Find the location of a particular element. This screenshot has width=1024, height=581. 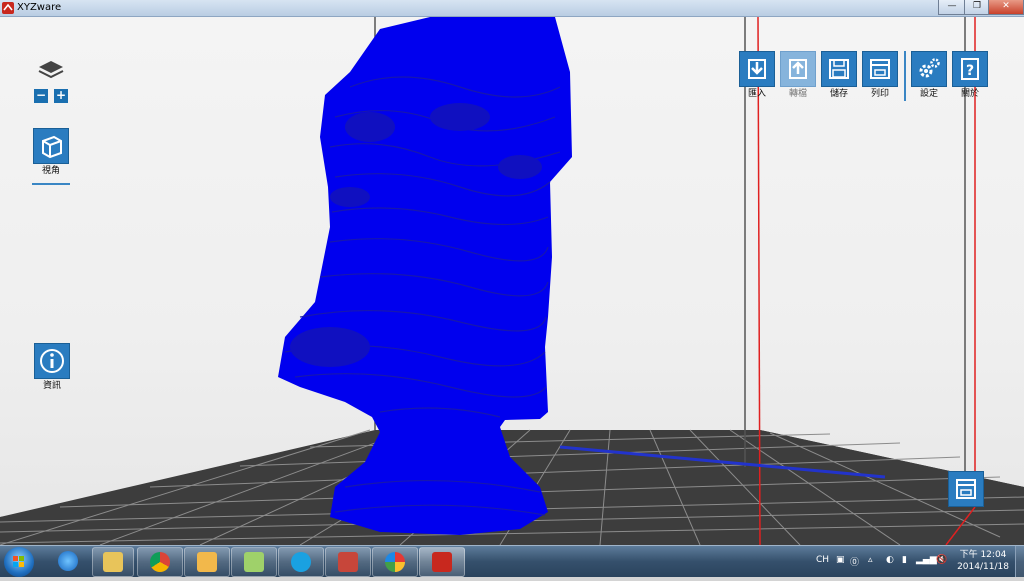

print-preview-button is located at coordinates (966, 489).